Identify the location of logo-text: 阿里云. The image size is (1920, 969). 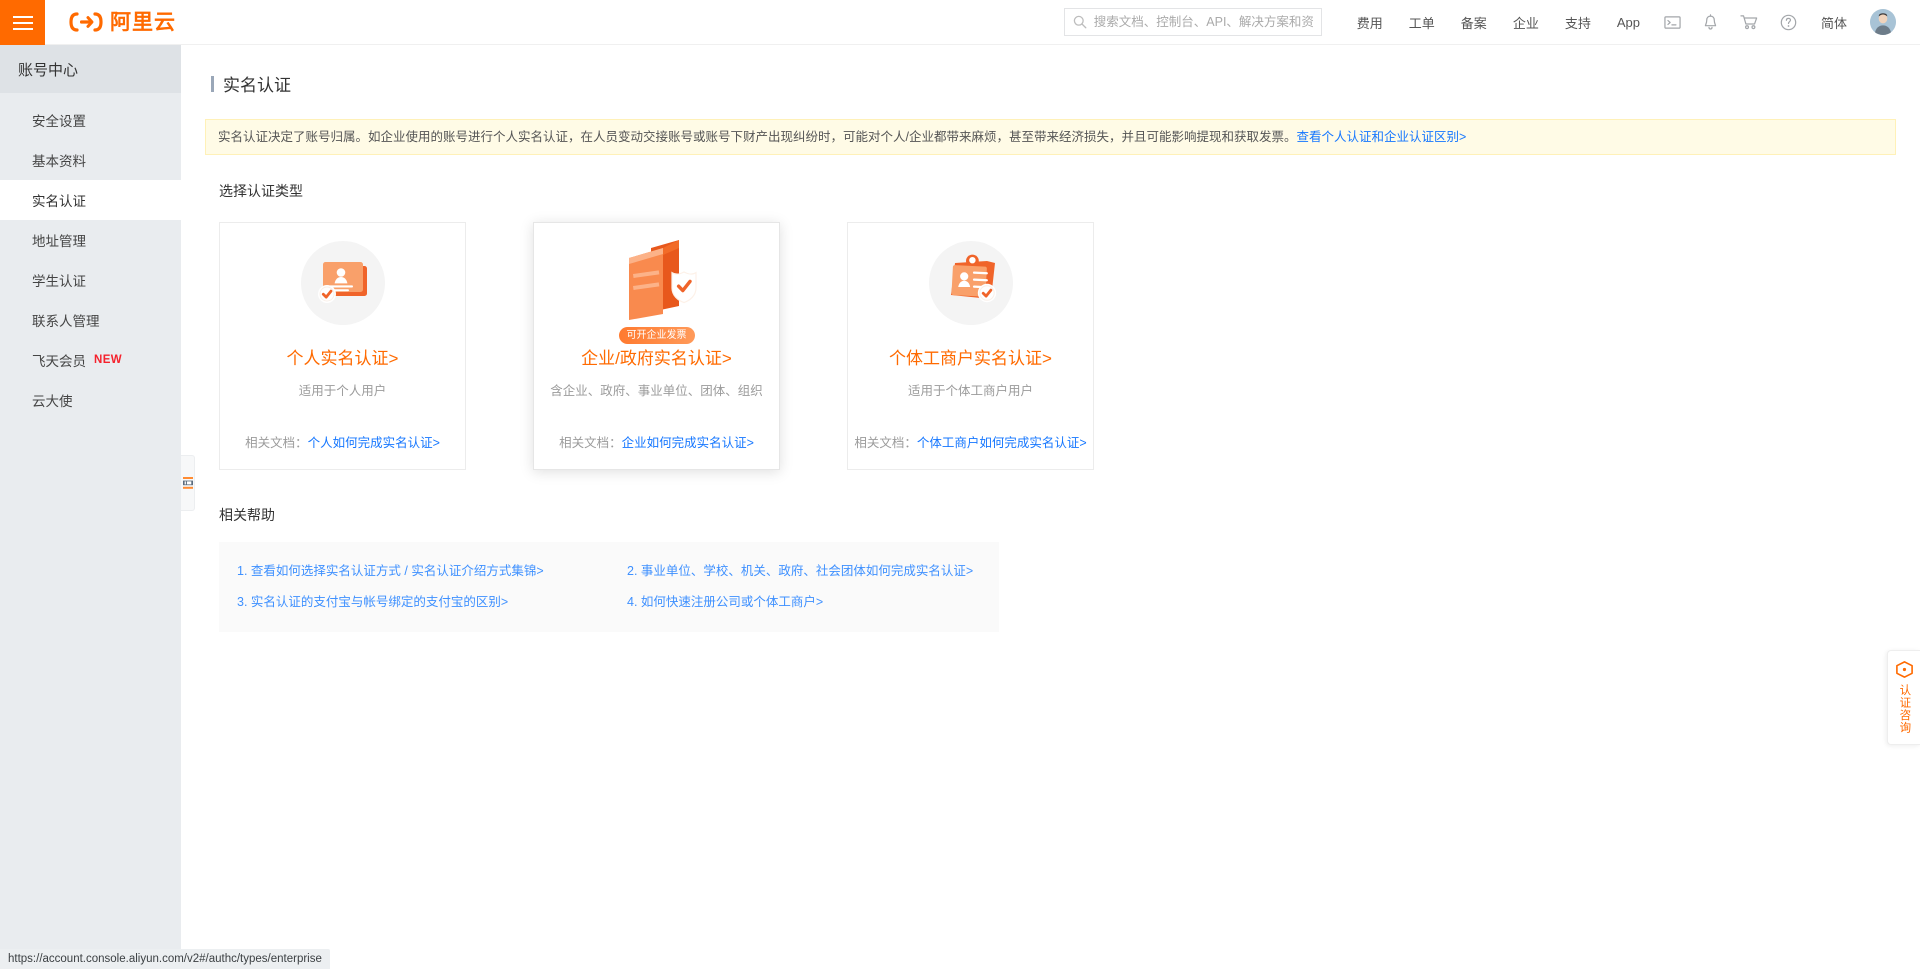
(143, 22).